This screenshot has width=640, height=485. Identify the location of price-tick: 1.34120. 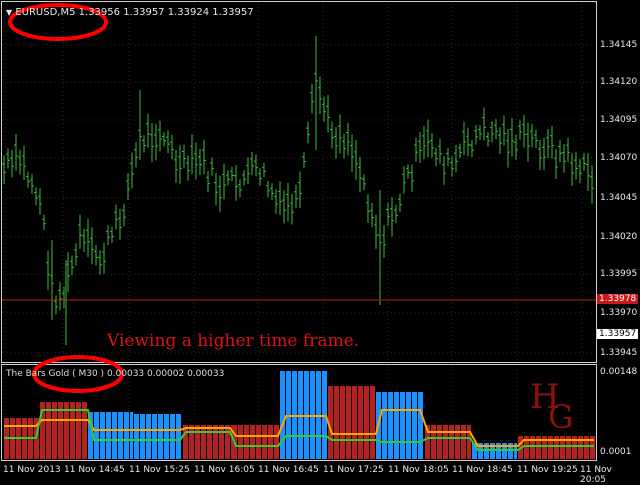
(619, 82).